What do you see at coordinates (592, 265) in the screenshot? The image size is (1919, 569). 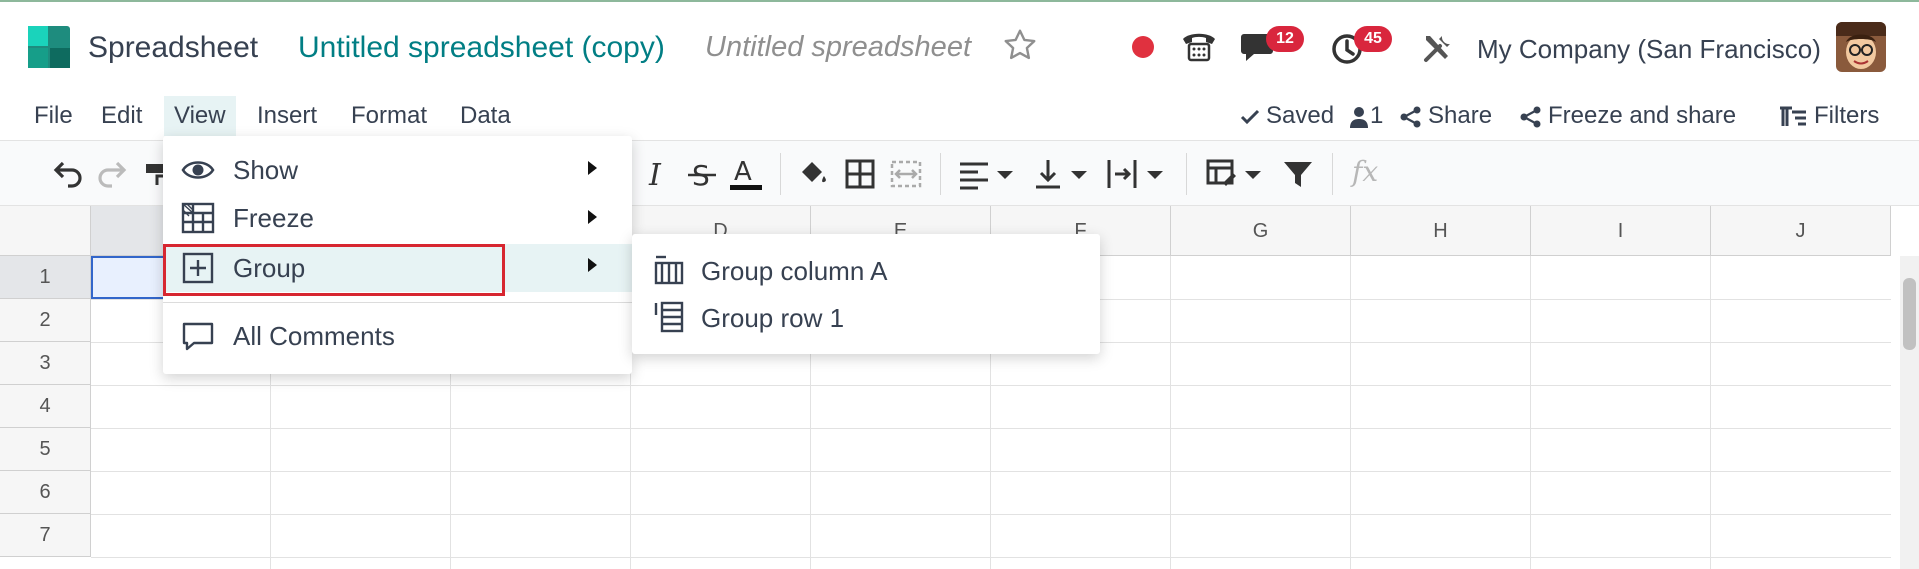 I see `group-submenu-arrow-icon` at bounding box center [592, 265].